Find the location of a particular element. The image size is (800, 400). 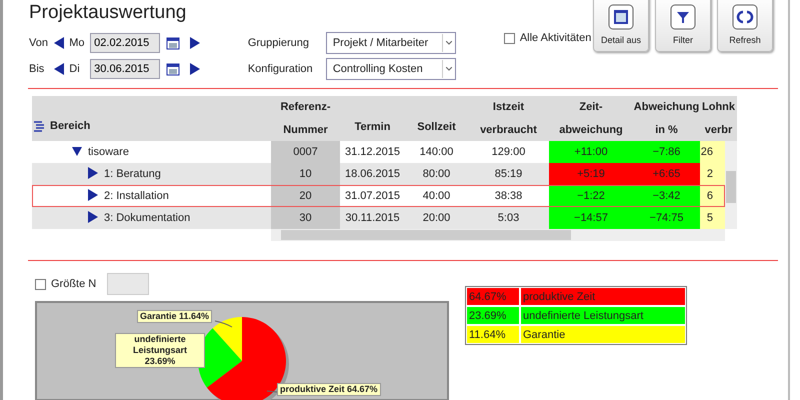

select-label: Konfiguration is located at coordinates (281, 69).